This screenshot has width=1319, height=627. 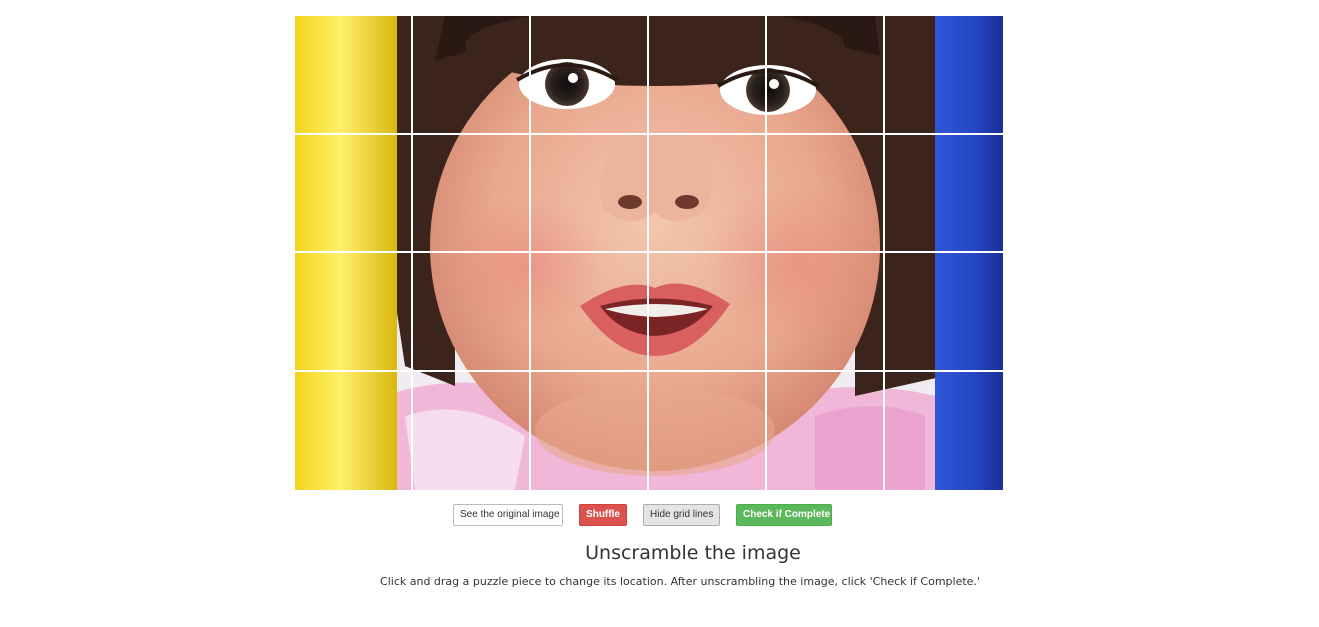 I want to click on hide-grid-lines-button: Hide grid lines, so click(x=681, y=515).